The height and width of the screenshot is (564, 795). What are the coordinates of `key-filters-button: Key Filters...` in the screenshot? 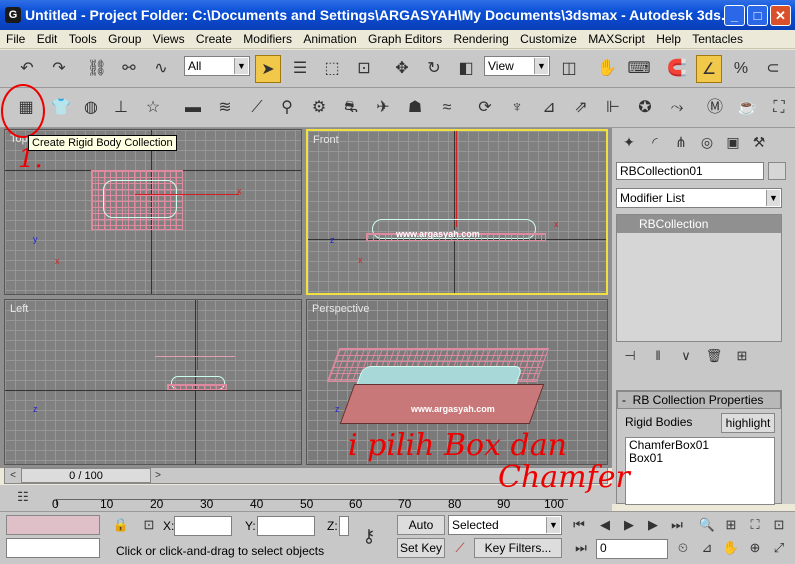 It's located at (518, 548).